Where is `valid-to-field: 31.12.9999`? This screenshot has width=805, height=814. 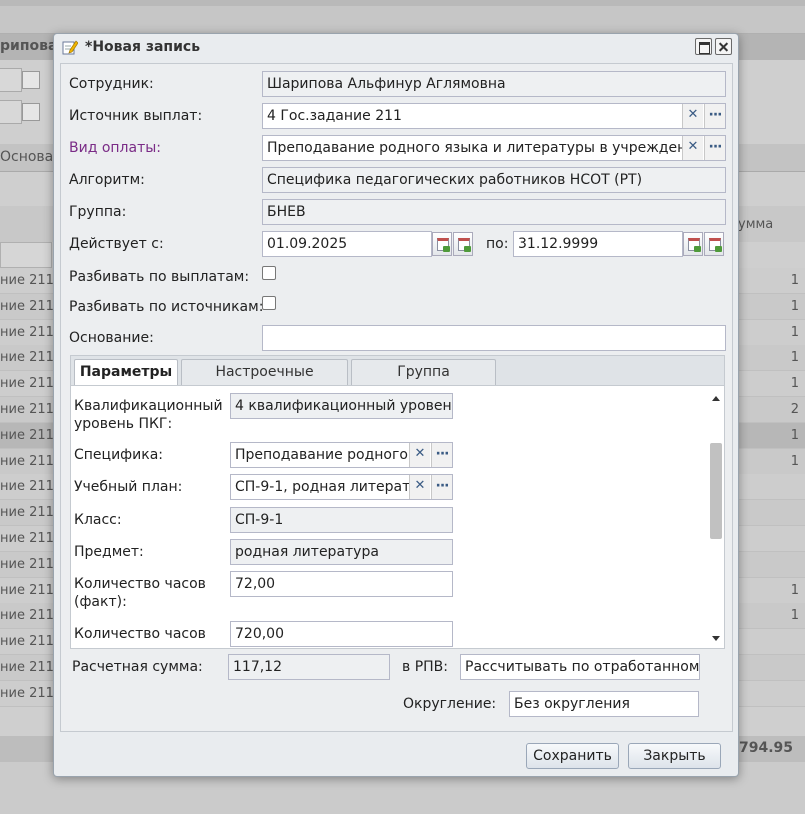 valid-to-field: 31.12.9999 is located at coordinates (598, 244).